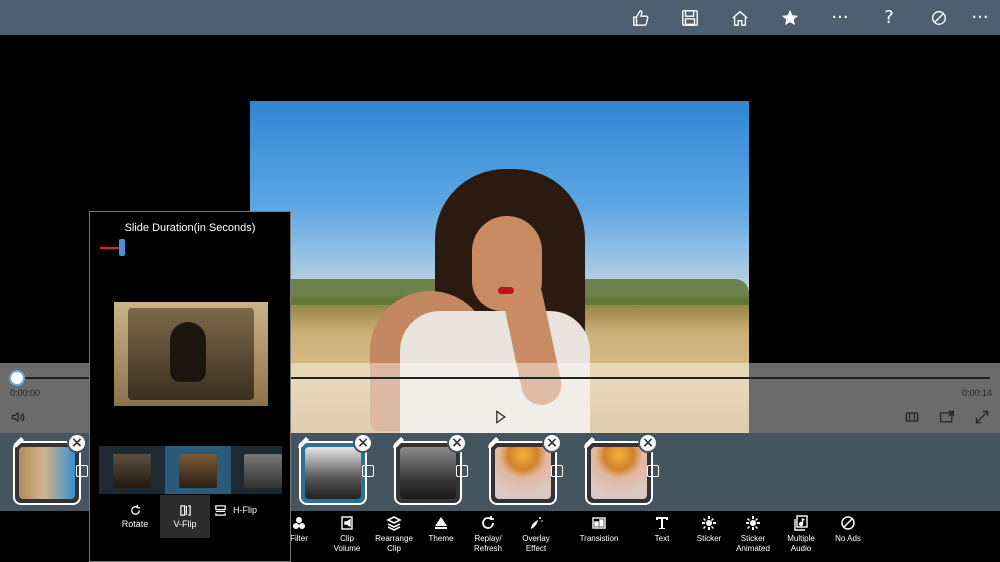 This screenshot has width=1000, height=562. Describe the element at coordinates (912, 417) in the screenshot. I see `aspect-ratio-icon` at that location.